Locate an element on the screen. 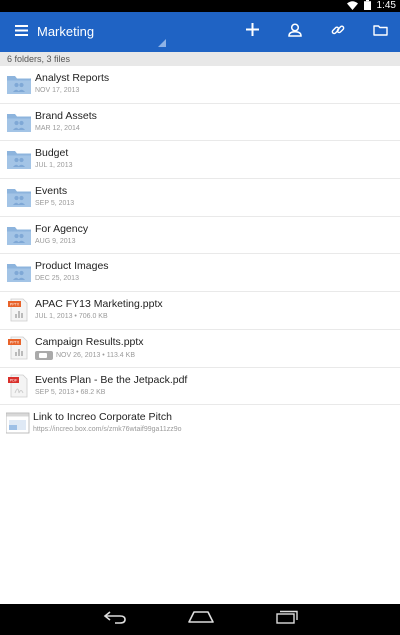  svg-text: PDF is located at coordinates (14, 380).